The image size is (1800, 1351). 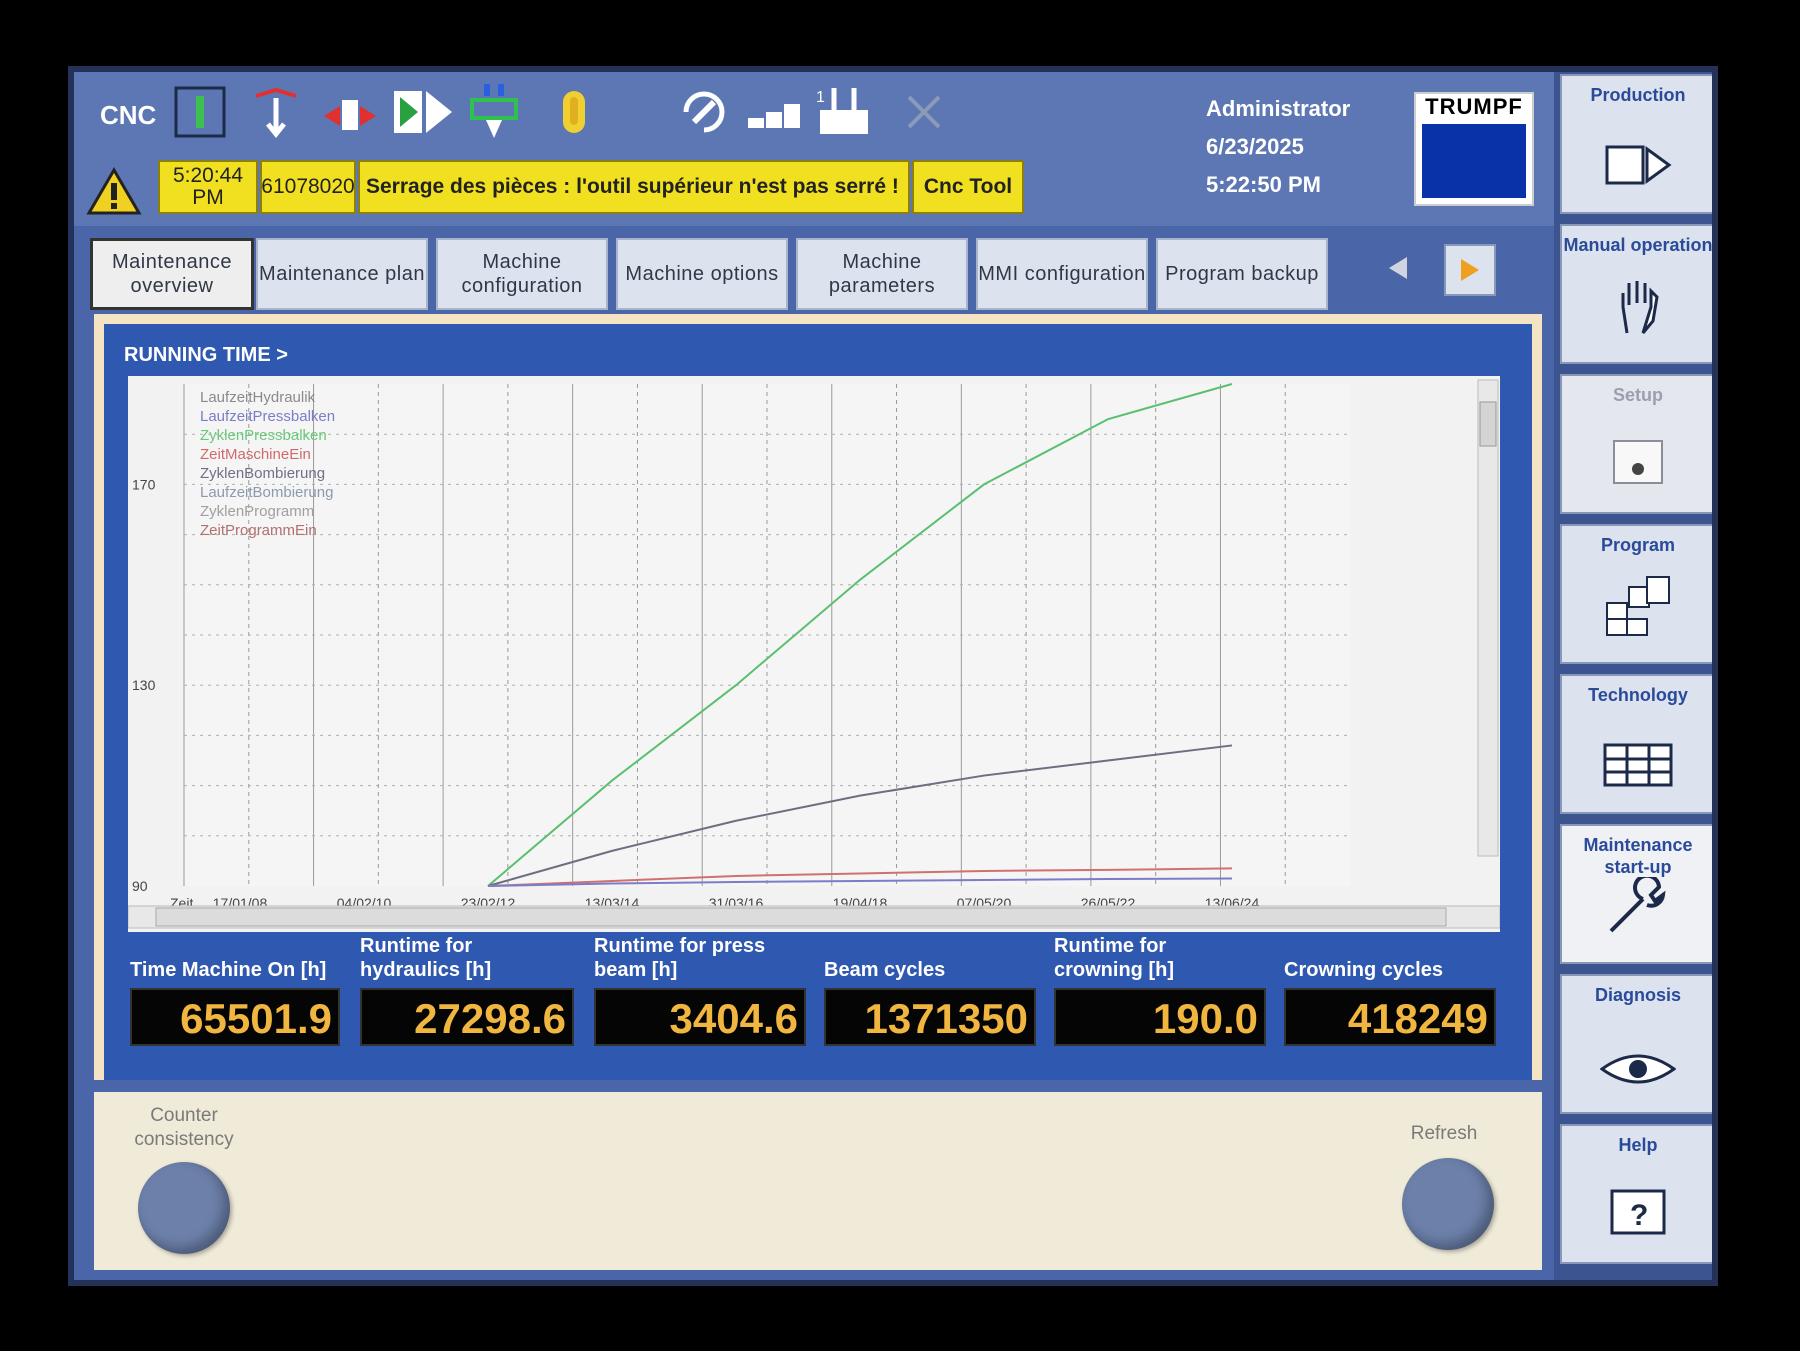 What do you see at coordinates (820, 97) in the screenshot?
I see `svg-text: 1` at bounding box center [820, 97].